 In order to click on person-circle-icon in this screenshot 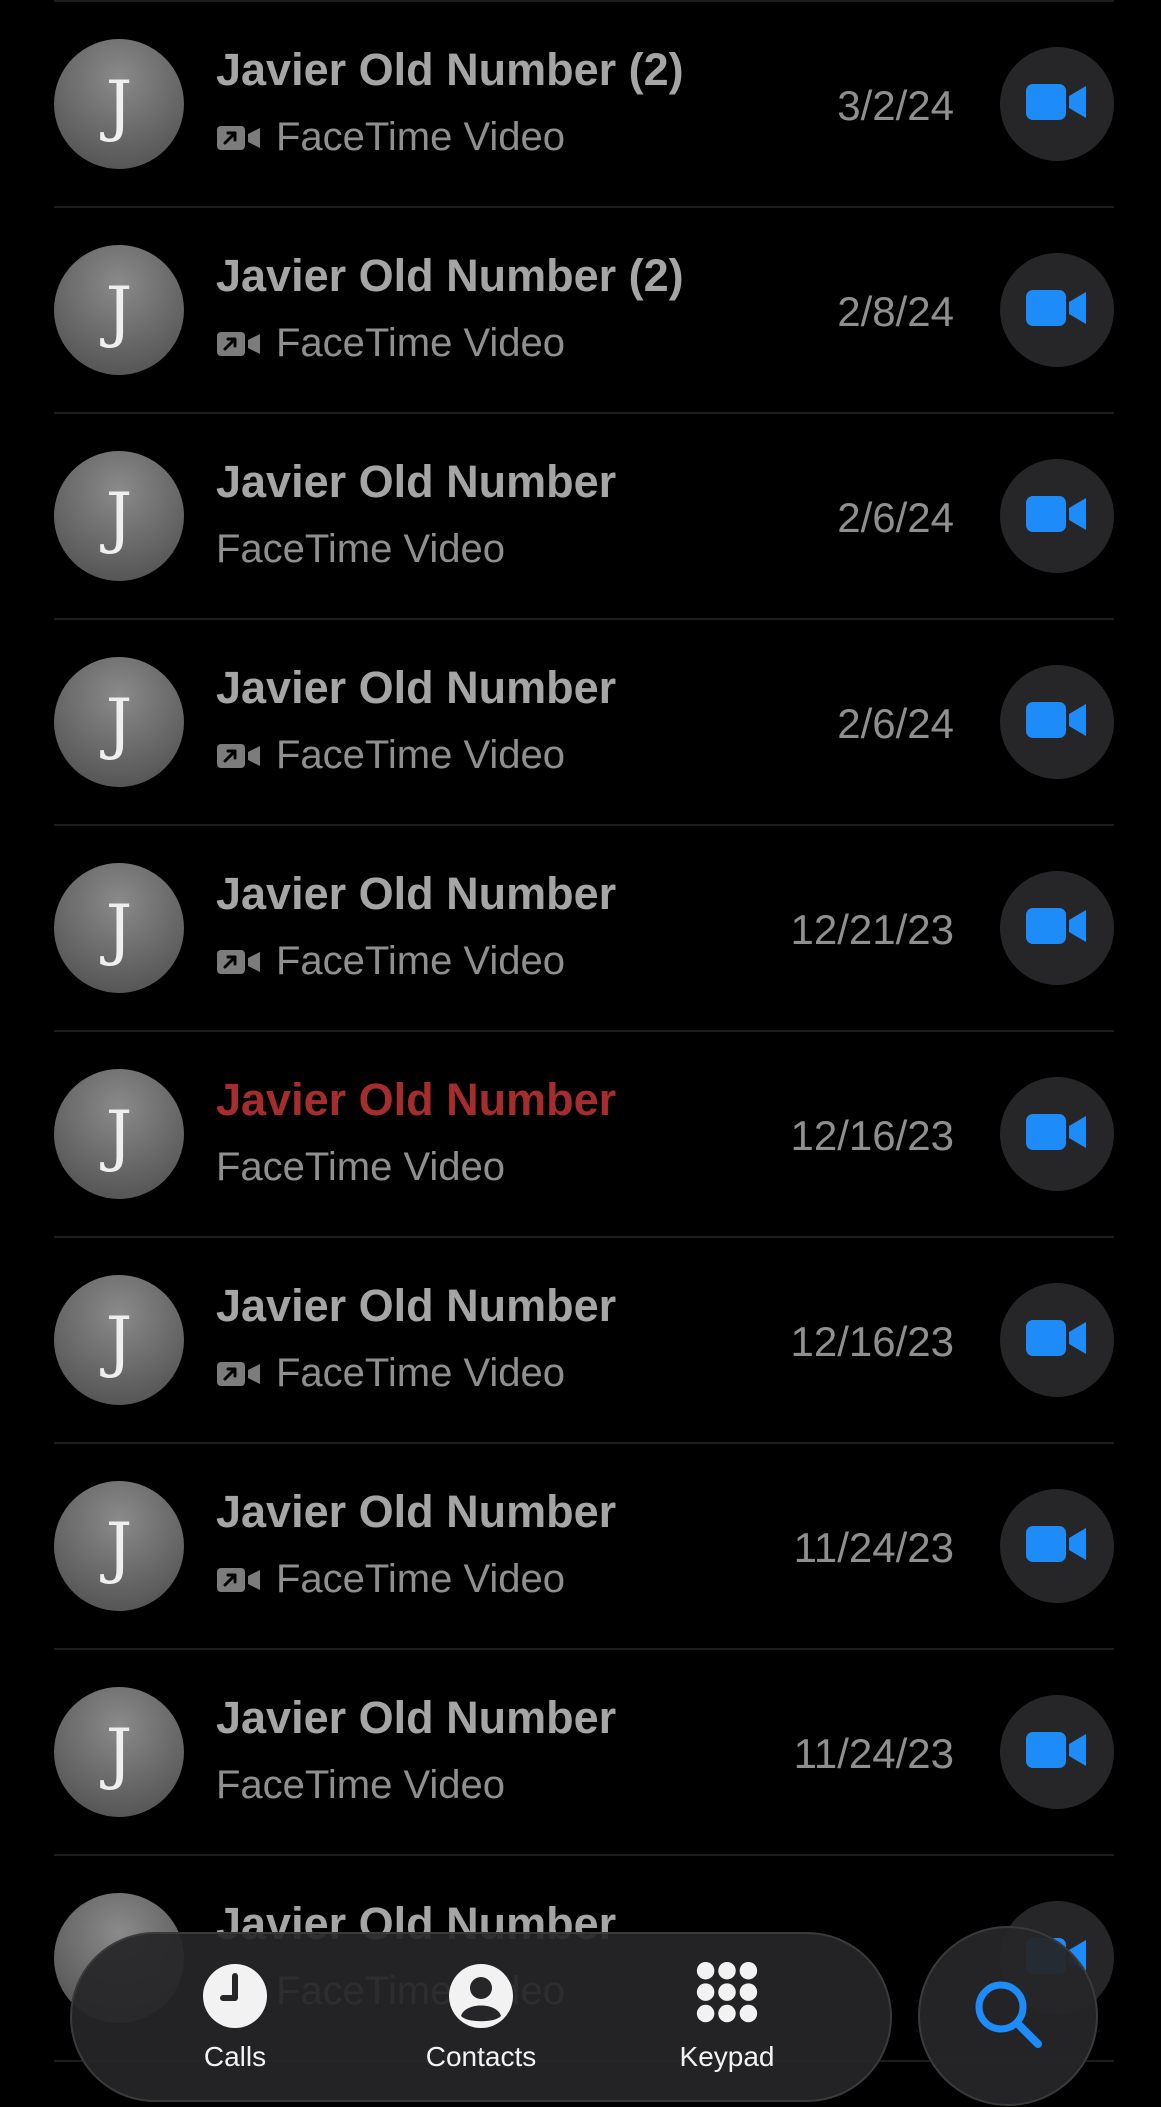, I will do `click(481, 1996)`.